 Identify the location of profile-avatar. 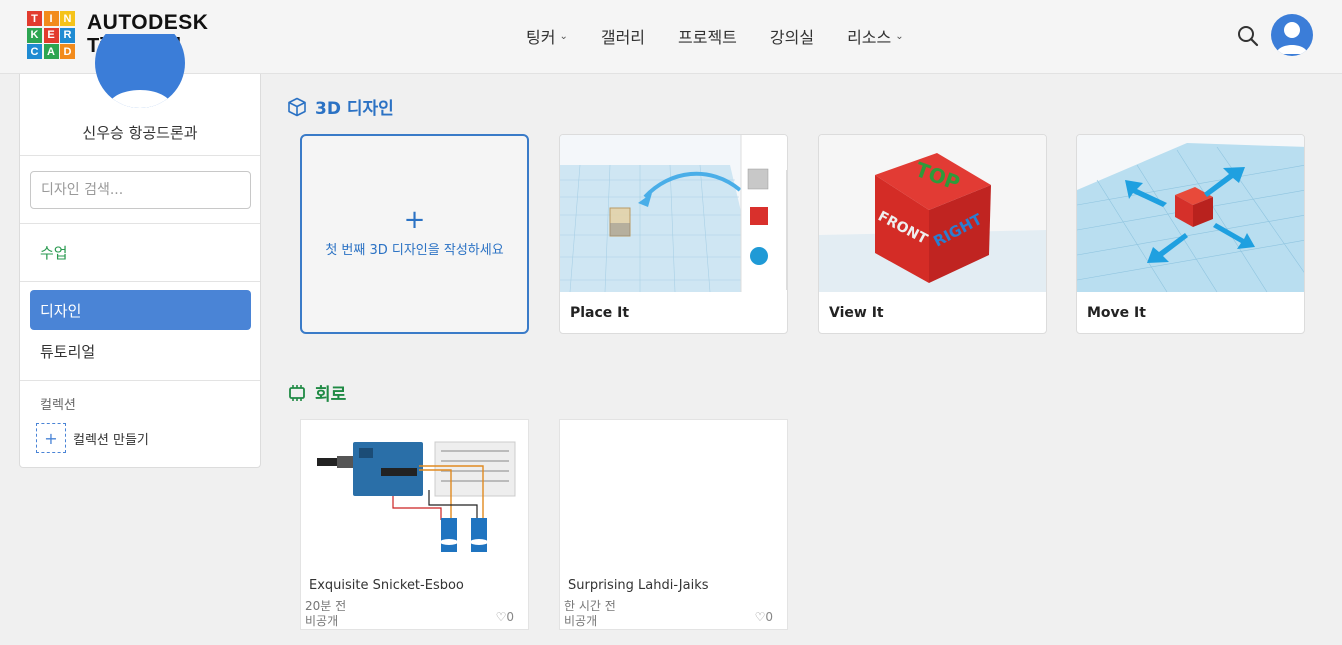
(140, 71).